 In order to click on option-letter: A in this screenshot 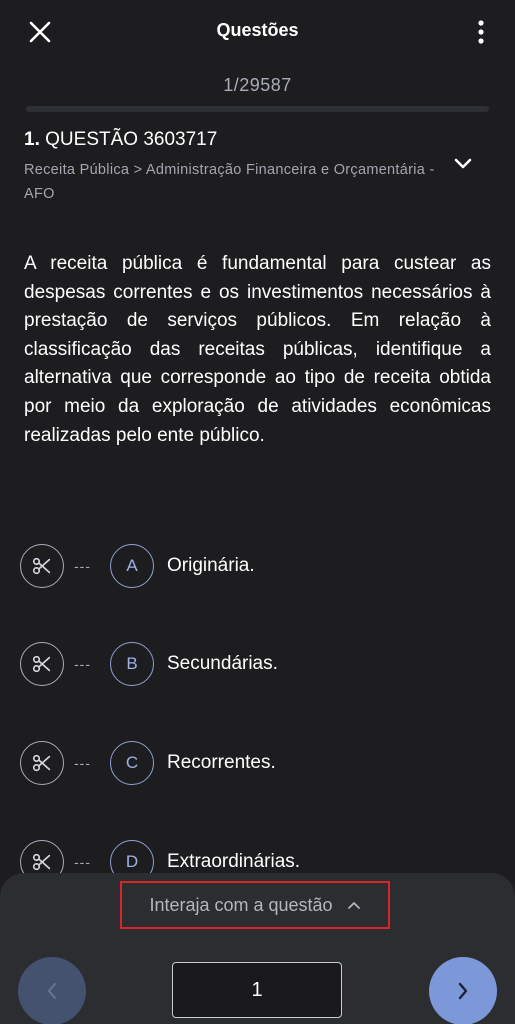, I will do `click(132, 566)`.